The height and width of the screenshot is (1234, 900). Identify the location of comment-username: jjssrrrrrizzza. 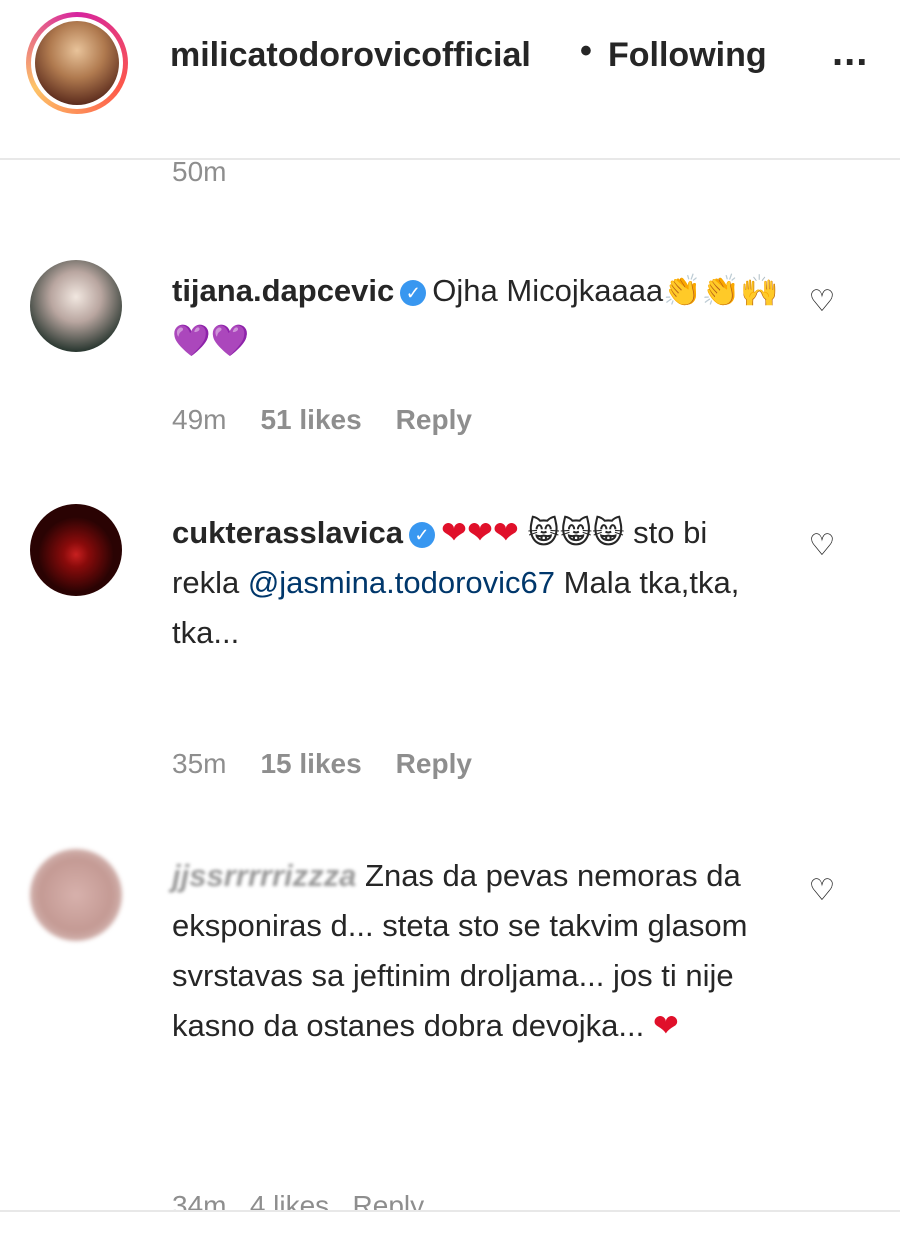
(264, 875).